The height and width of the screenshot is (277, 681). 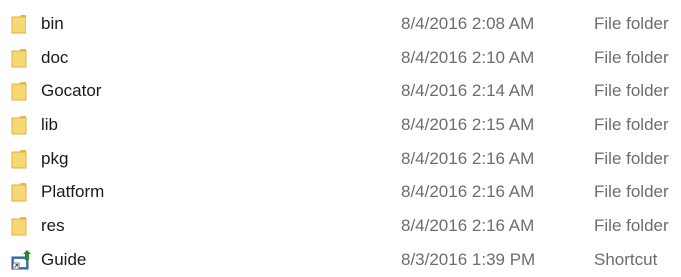 I want to click on file-name: bin, so click(x=52, y=24).